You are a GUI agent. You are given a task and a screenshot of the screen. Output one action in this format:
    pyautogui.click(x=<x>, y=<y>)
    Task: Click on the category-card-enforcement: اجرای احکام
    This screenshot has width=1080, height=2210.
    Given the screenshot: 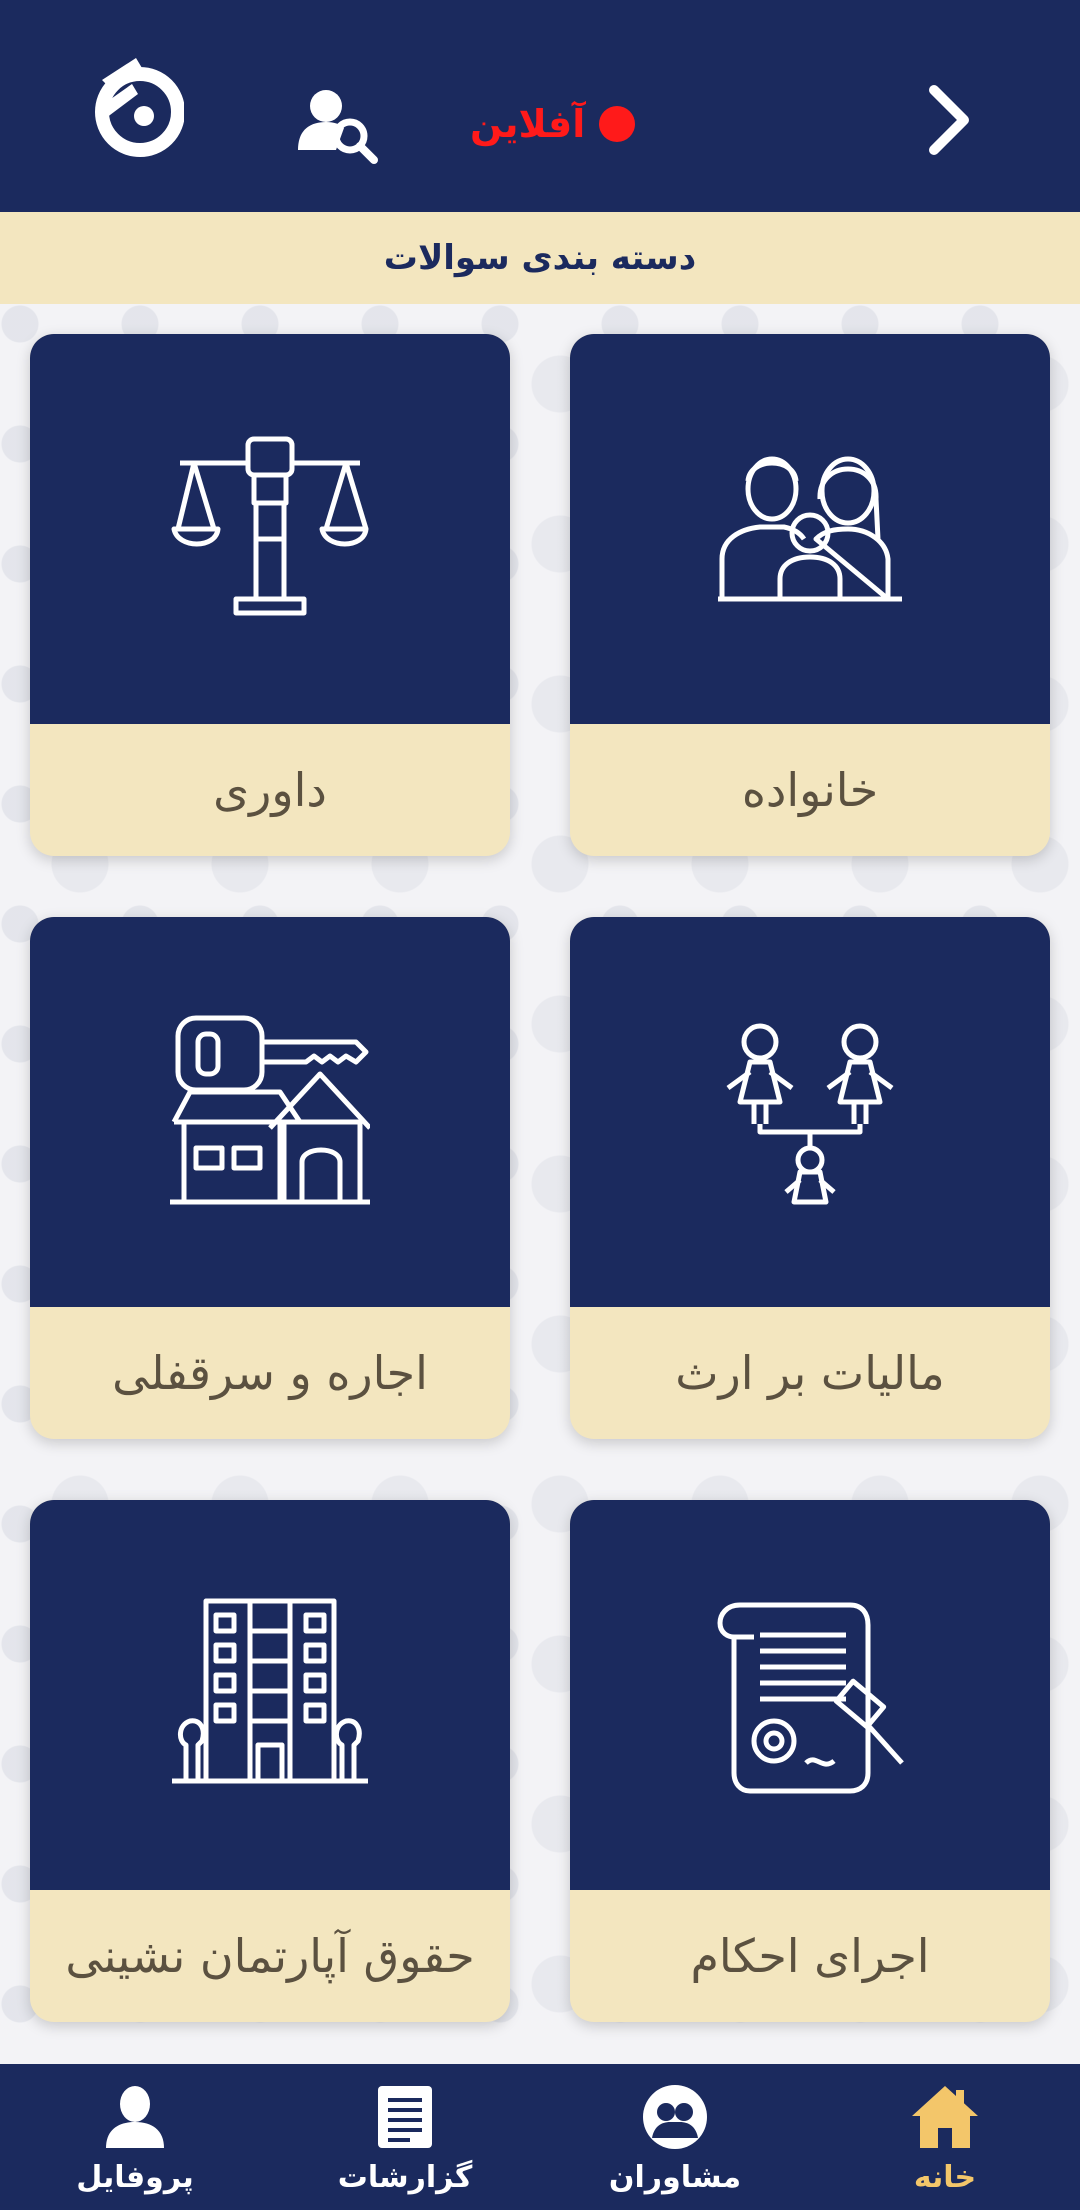 What is the action you would take?
    pyautogui.click(x=810, y=1761)
    